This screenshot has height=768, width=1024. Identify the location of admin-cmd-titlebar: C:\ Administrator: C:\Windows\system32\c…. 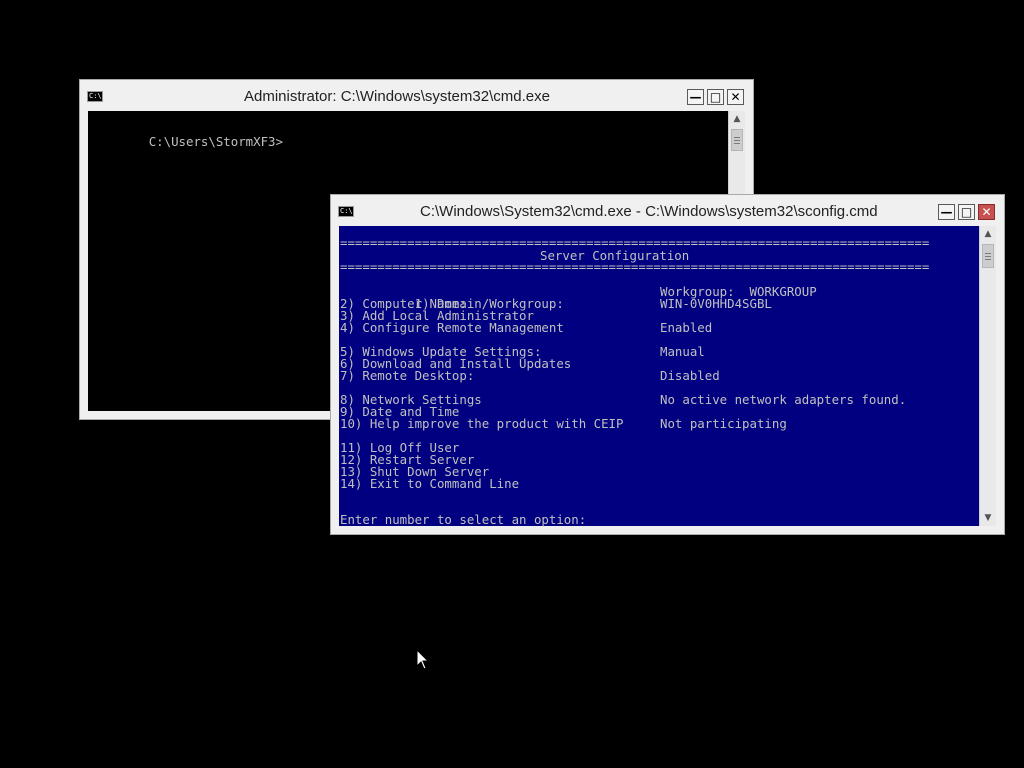
(416, 95).